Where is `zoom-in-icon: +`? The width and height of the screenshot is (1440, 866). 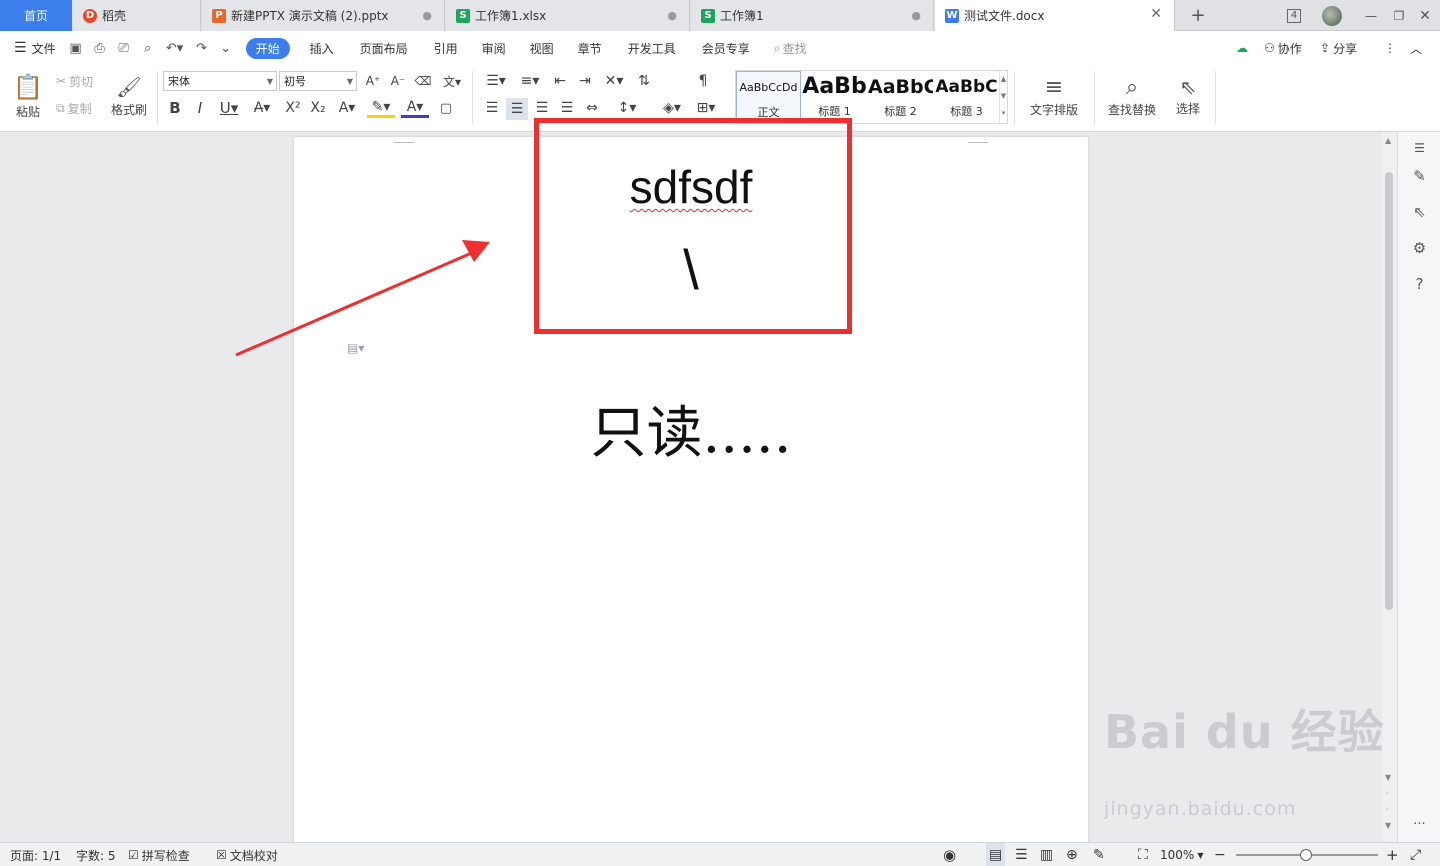
zoom-in-icon: + is located at coordinates (1392, 854).